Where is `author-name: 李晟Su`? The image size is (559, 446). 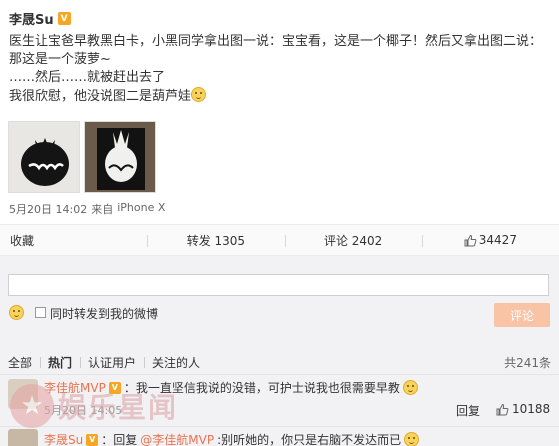
author-name: 李晟Su is located at coordinates (31, 18).